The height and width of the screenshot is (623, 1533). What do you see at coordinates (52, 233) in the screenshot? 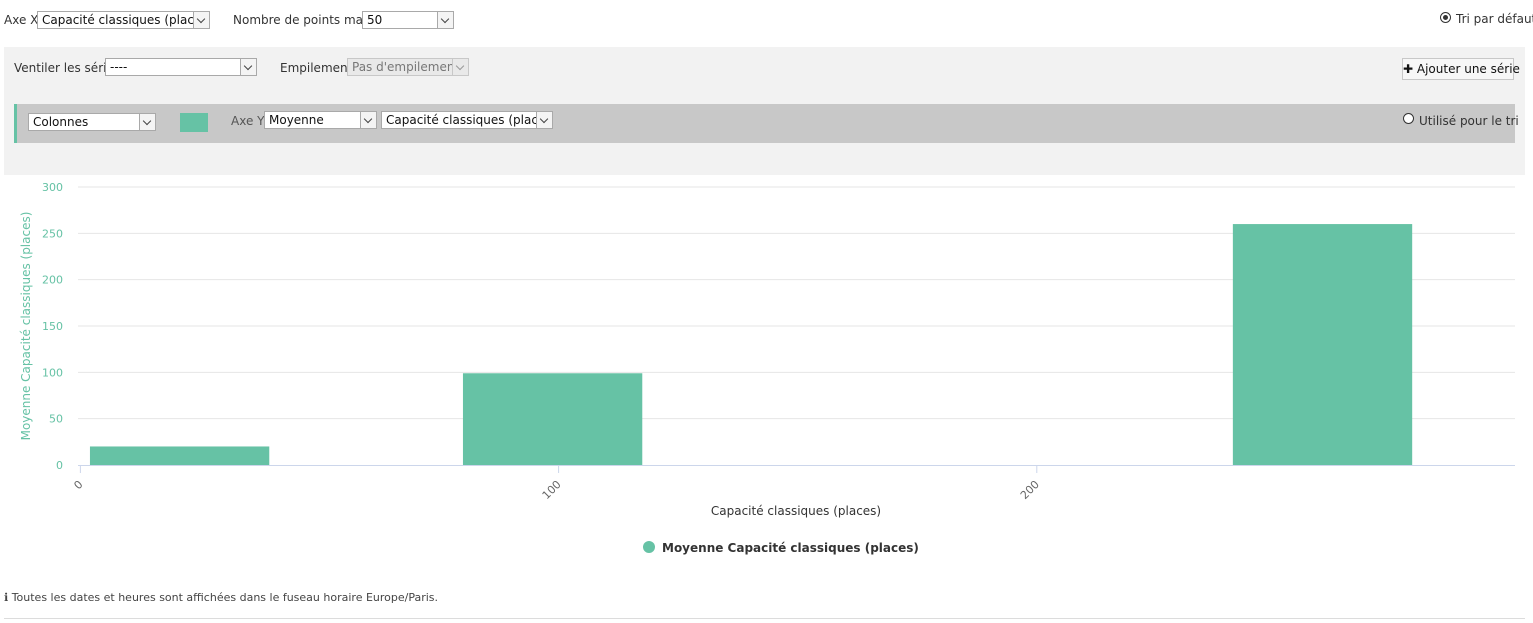
I see `y-tick-label: 250` at bounding box center [52, 233].